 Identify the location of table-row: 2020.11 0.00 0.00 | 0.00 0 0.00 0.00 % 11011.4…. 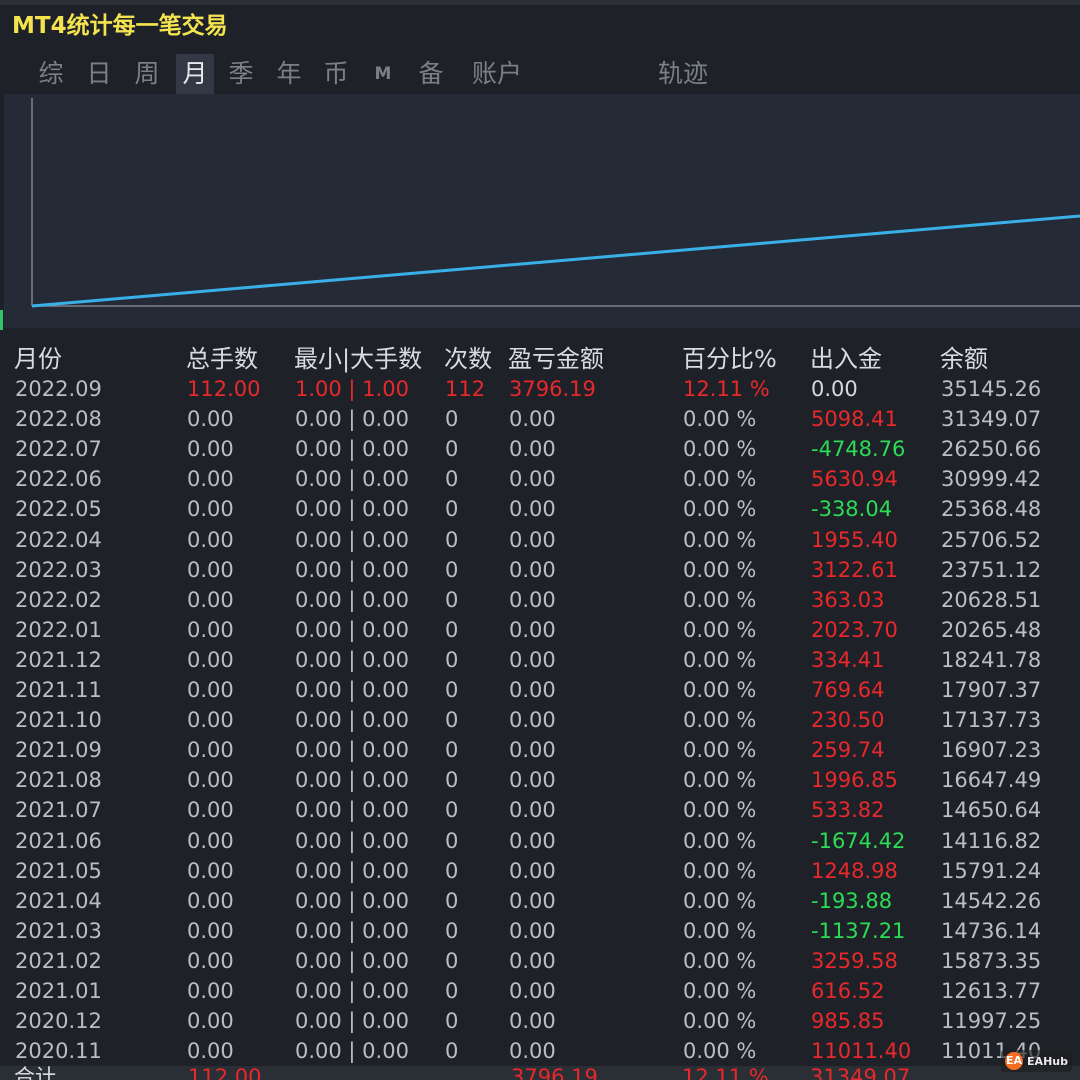
(540, 1051).